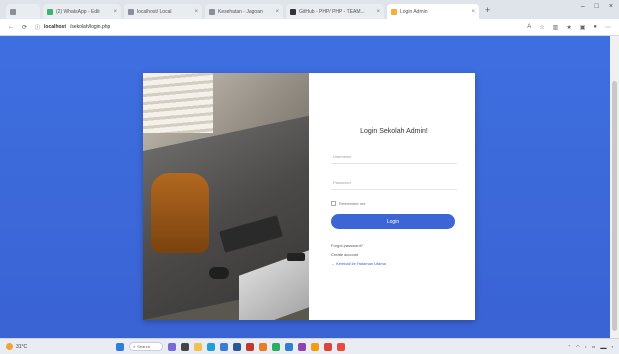  I want to click on tab-4: GitHub - PHP/ PHP - TEAM... ×, so click(335, 11).